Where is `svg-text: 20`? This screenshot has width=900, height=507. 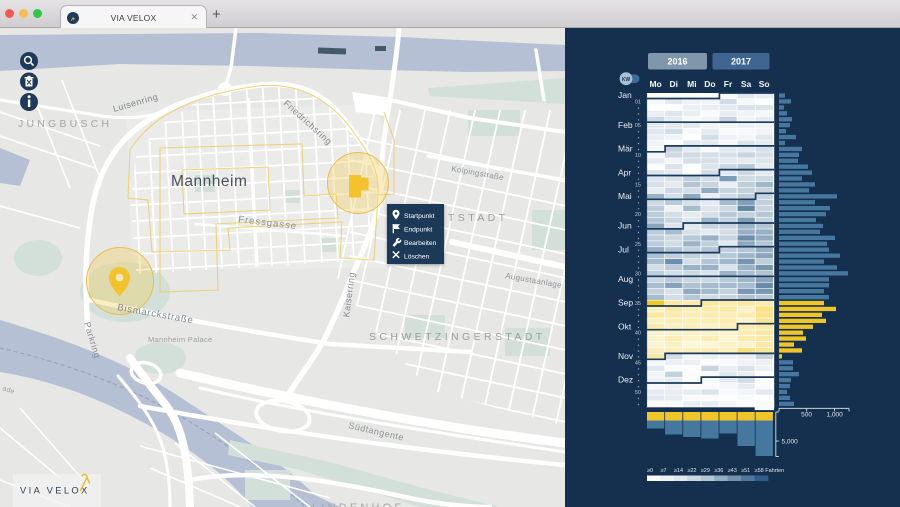 svg-text: 20 is located at coordinates (638, 215).